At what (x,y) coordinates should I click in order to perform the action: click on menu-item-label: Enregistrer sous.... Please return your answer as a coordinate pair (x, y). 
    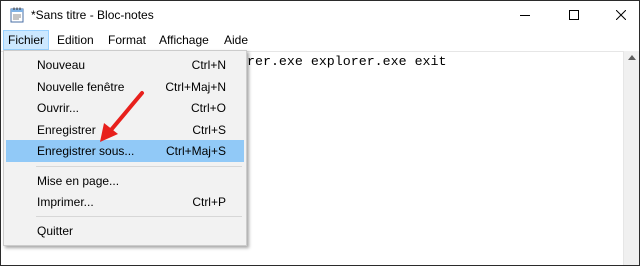
    Looking at the image, I should click on (86, 151).